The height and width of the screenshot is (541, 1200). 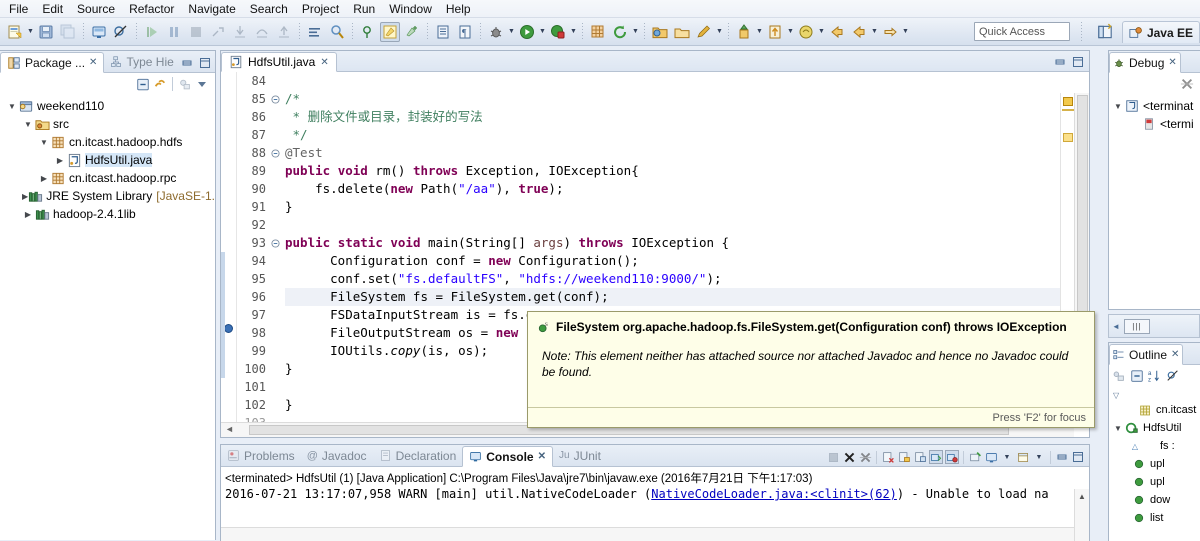 I want to click on tree-item-project: ▼ weekend110, so click(x=107, y=106).